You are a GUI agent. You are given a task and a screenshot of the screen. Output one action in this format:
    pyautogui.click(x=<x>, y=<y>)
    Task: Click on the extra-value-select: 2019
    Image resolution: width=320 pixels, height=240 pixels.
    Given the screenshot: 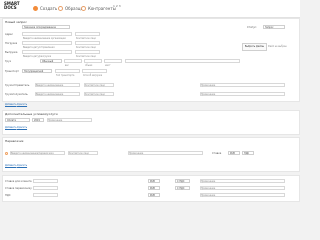 What is the action you would take?
    pyautogui.click(x=38, y=120)
    